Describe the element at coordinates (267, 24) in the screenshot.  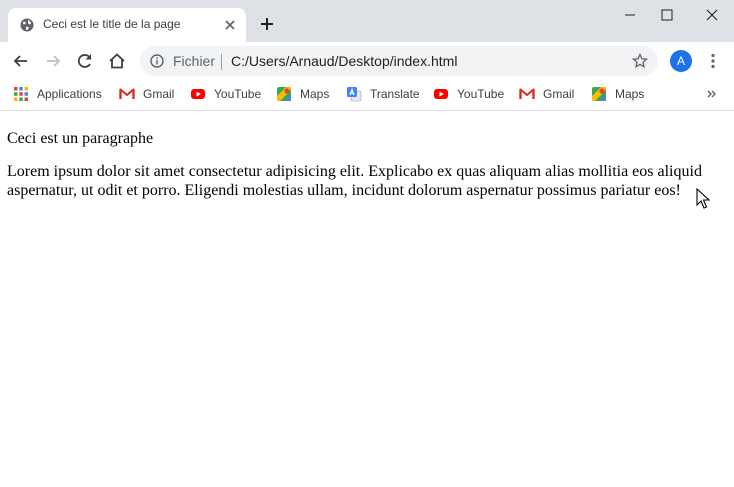
I see `new-tab-icon` at that location.